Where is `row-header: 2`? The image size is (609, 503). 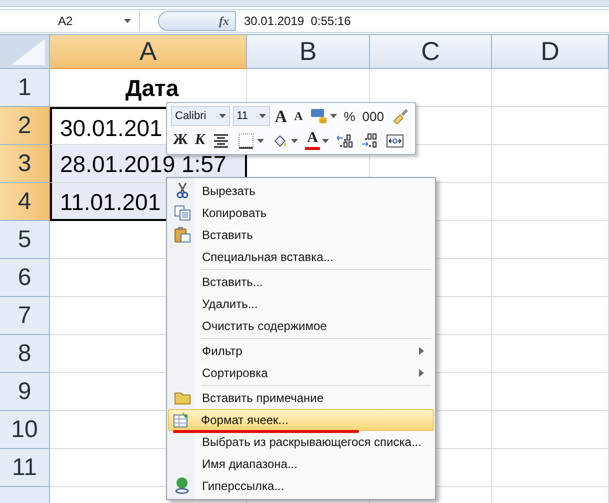 row-header: 2 is located at coordinates (25, 126).